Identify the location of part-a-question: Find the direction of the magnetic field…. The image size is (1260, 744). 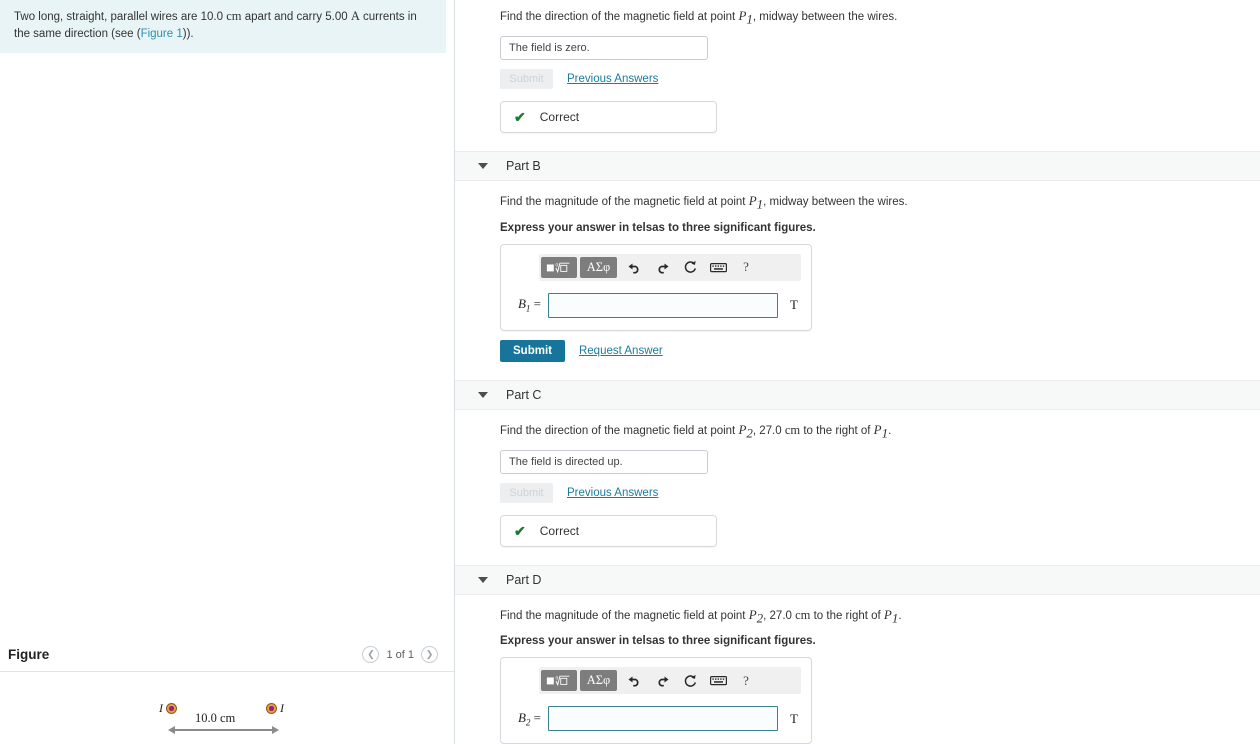
(880, 17).